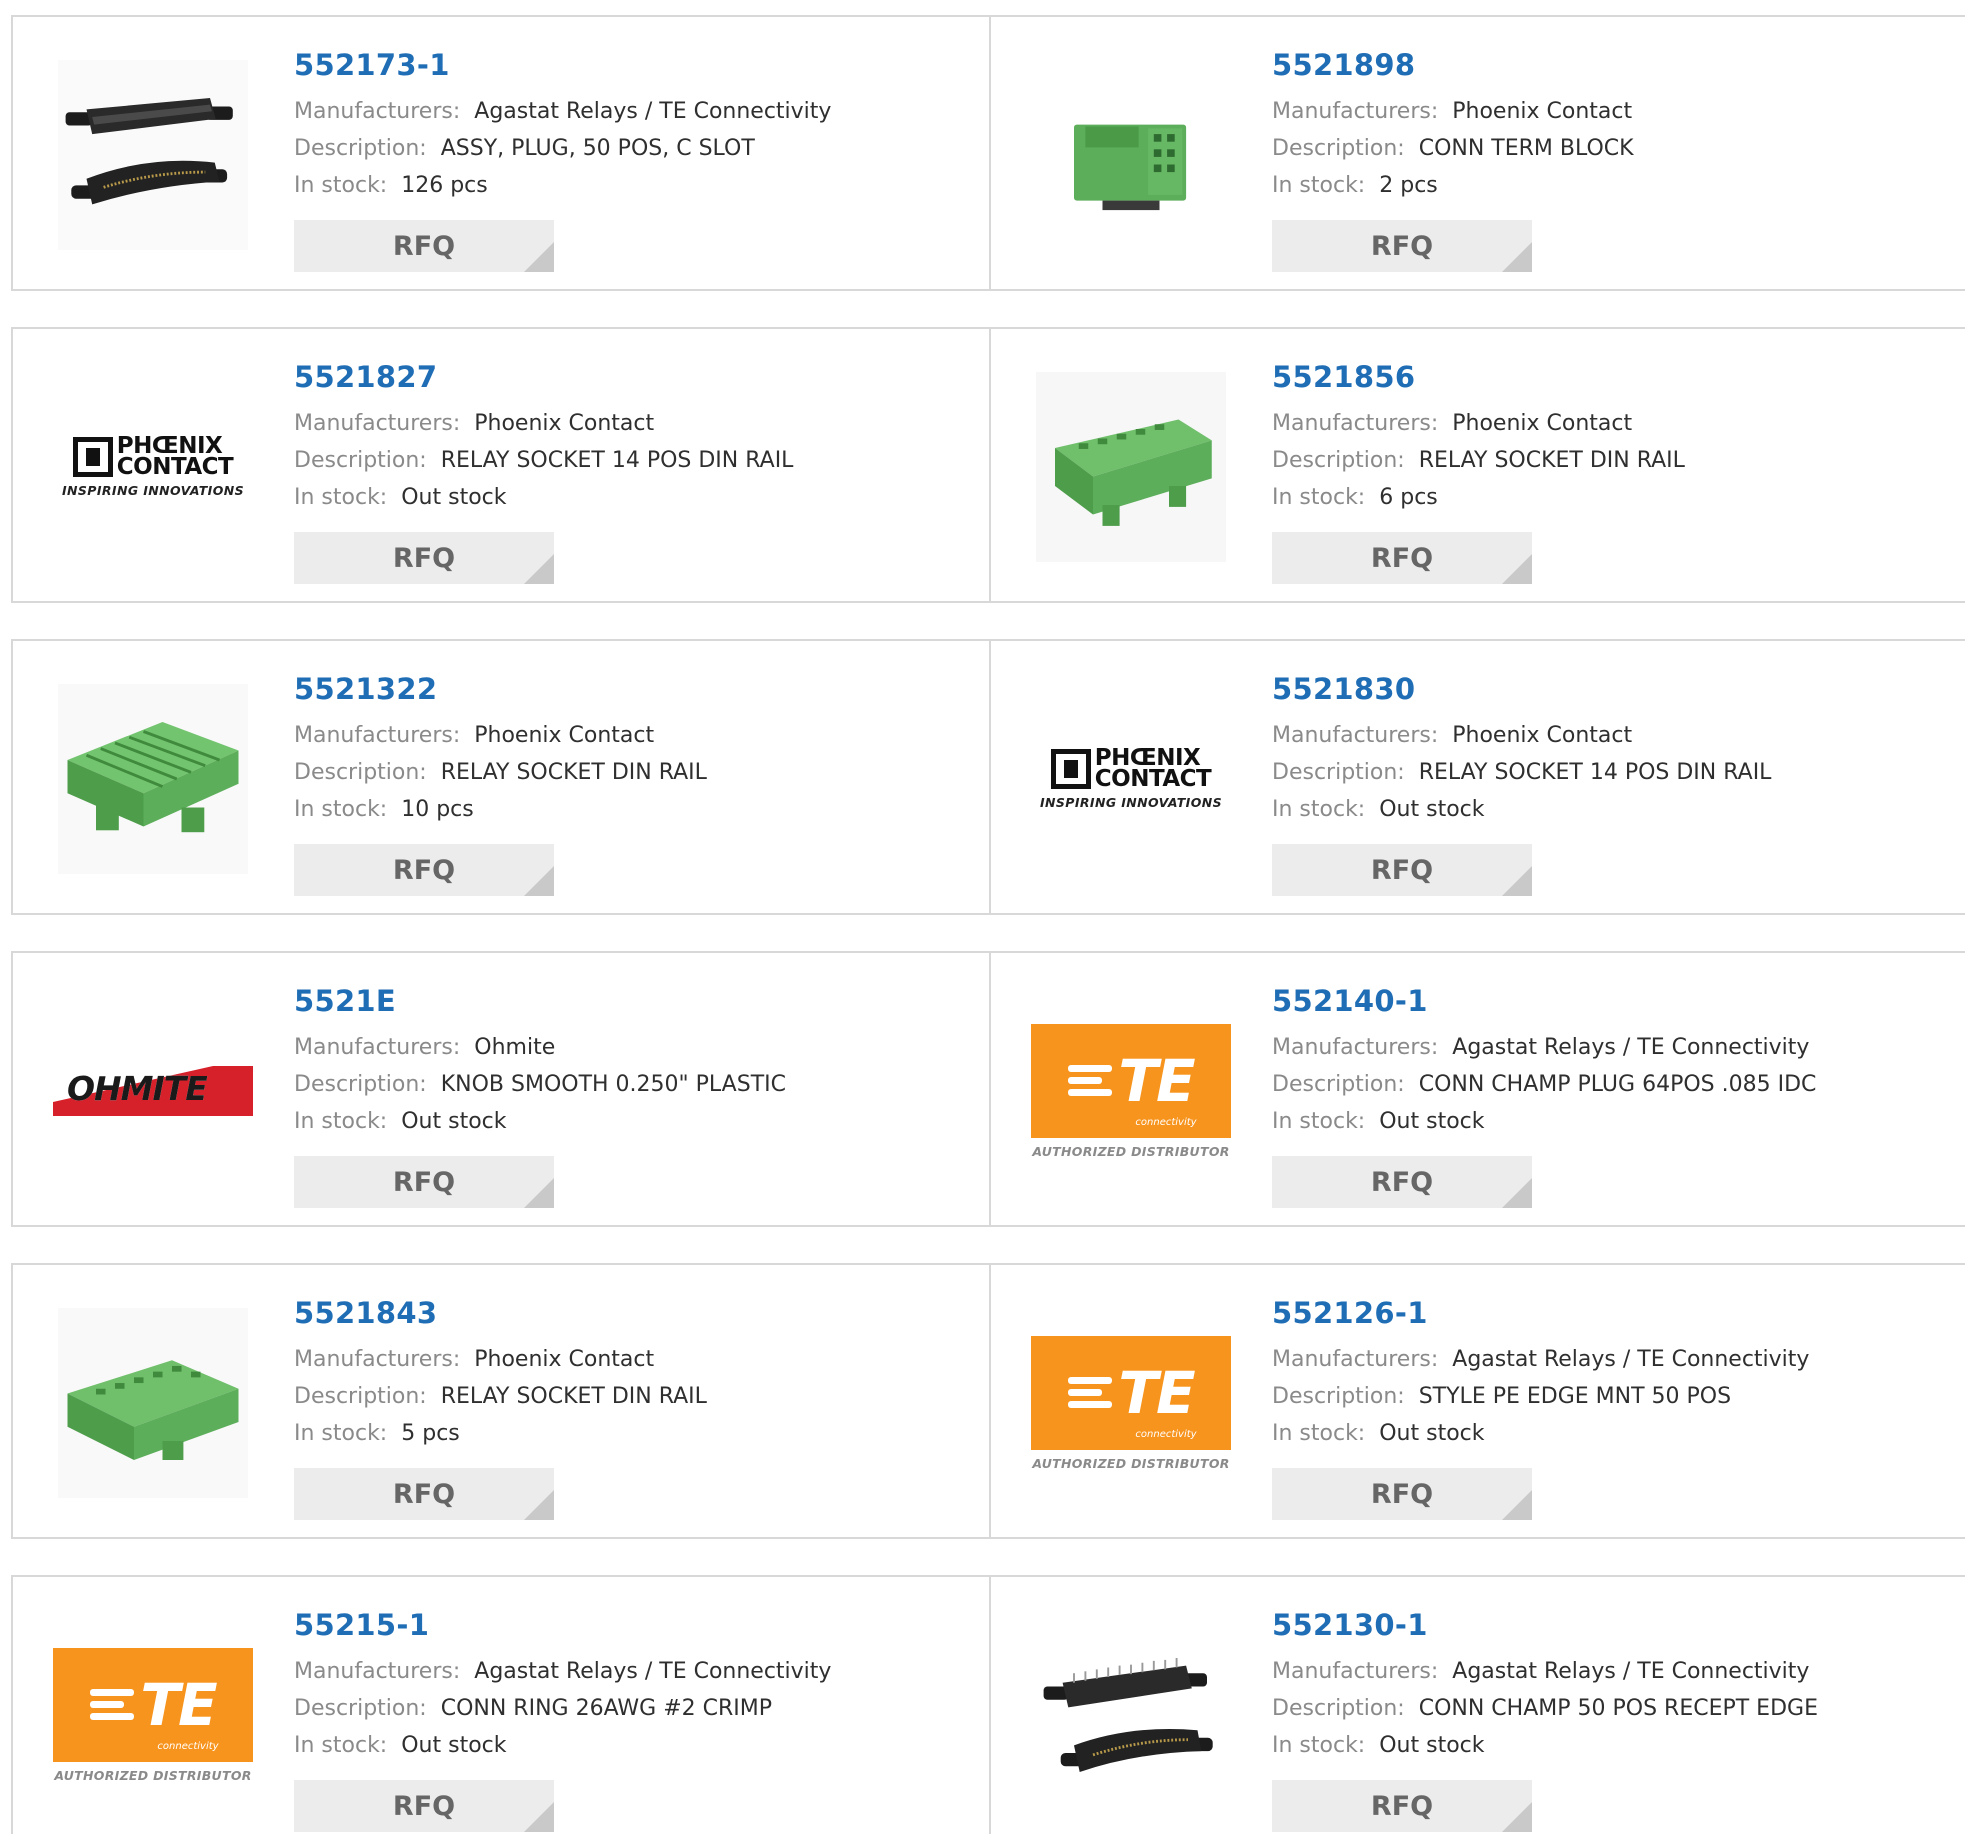  I want to click on part-number-link: 5521856, so click(1612, 377).